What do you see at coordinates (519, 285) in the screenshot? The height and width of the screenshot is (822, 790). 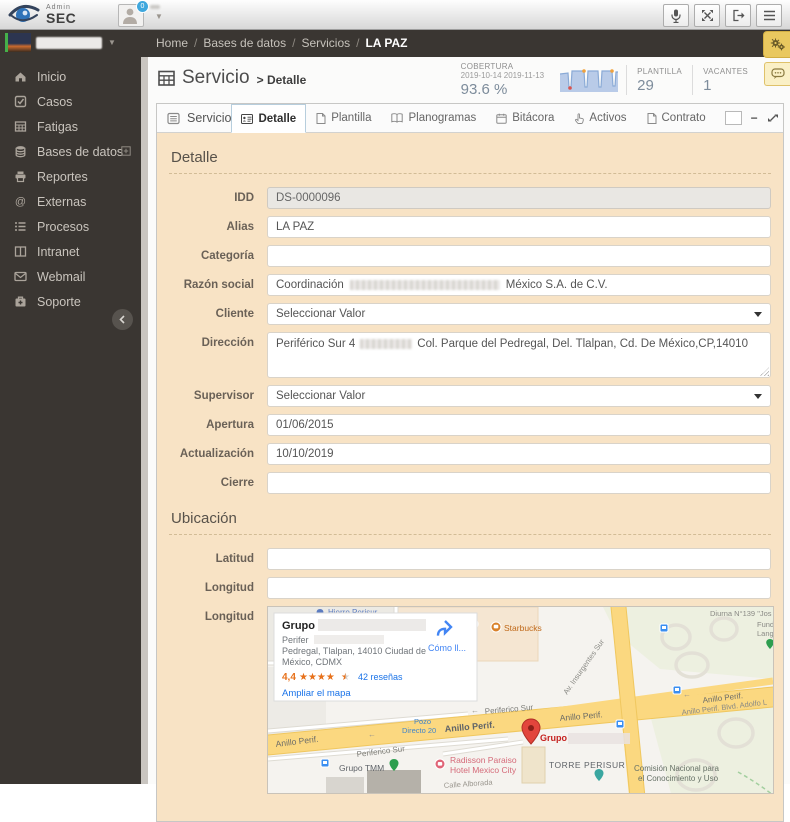 I see `razon-social-input: Coordinación México S.A. de C.V.` at bounding box center [519, 285].